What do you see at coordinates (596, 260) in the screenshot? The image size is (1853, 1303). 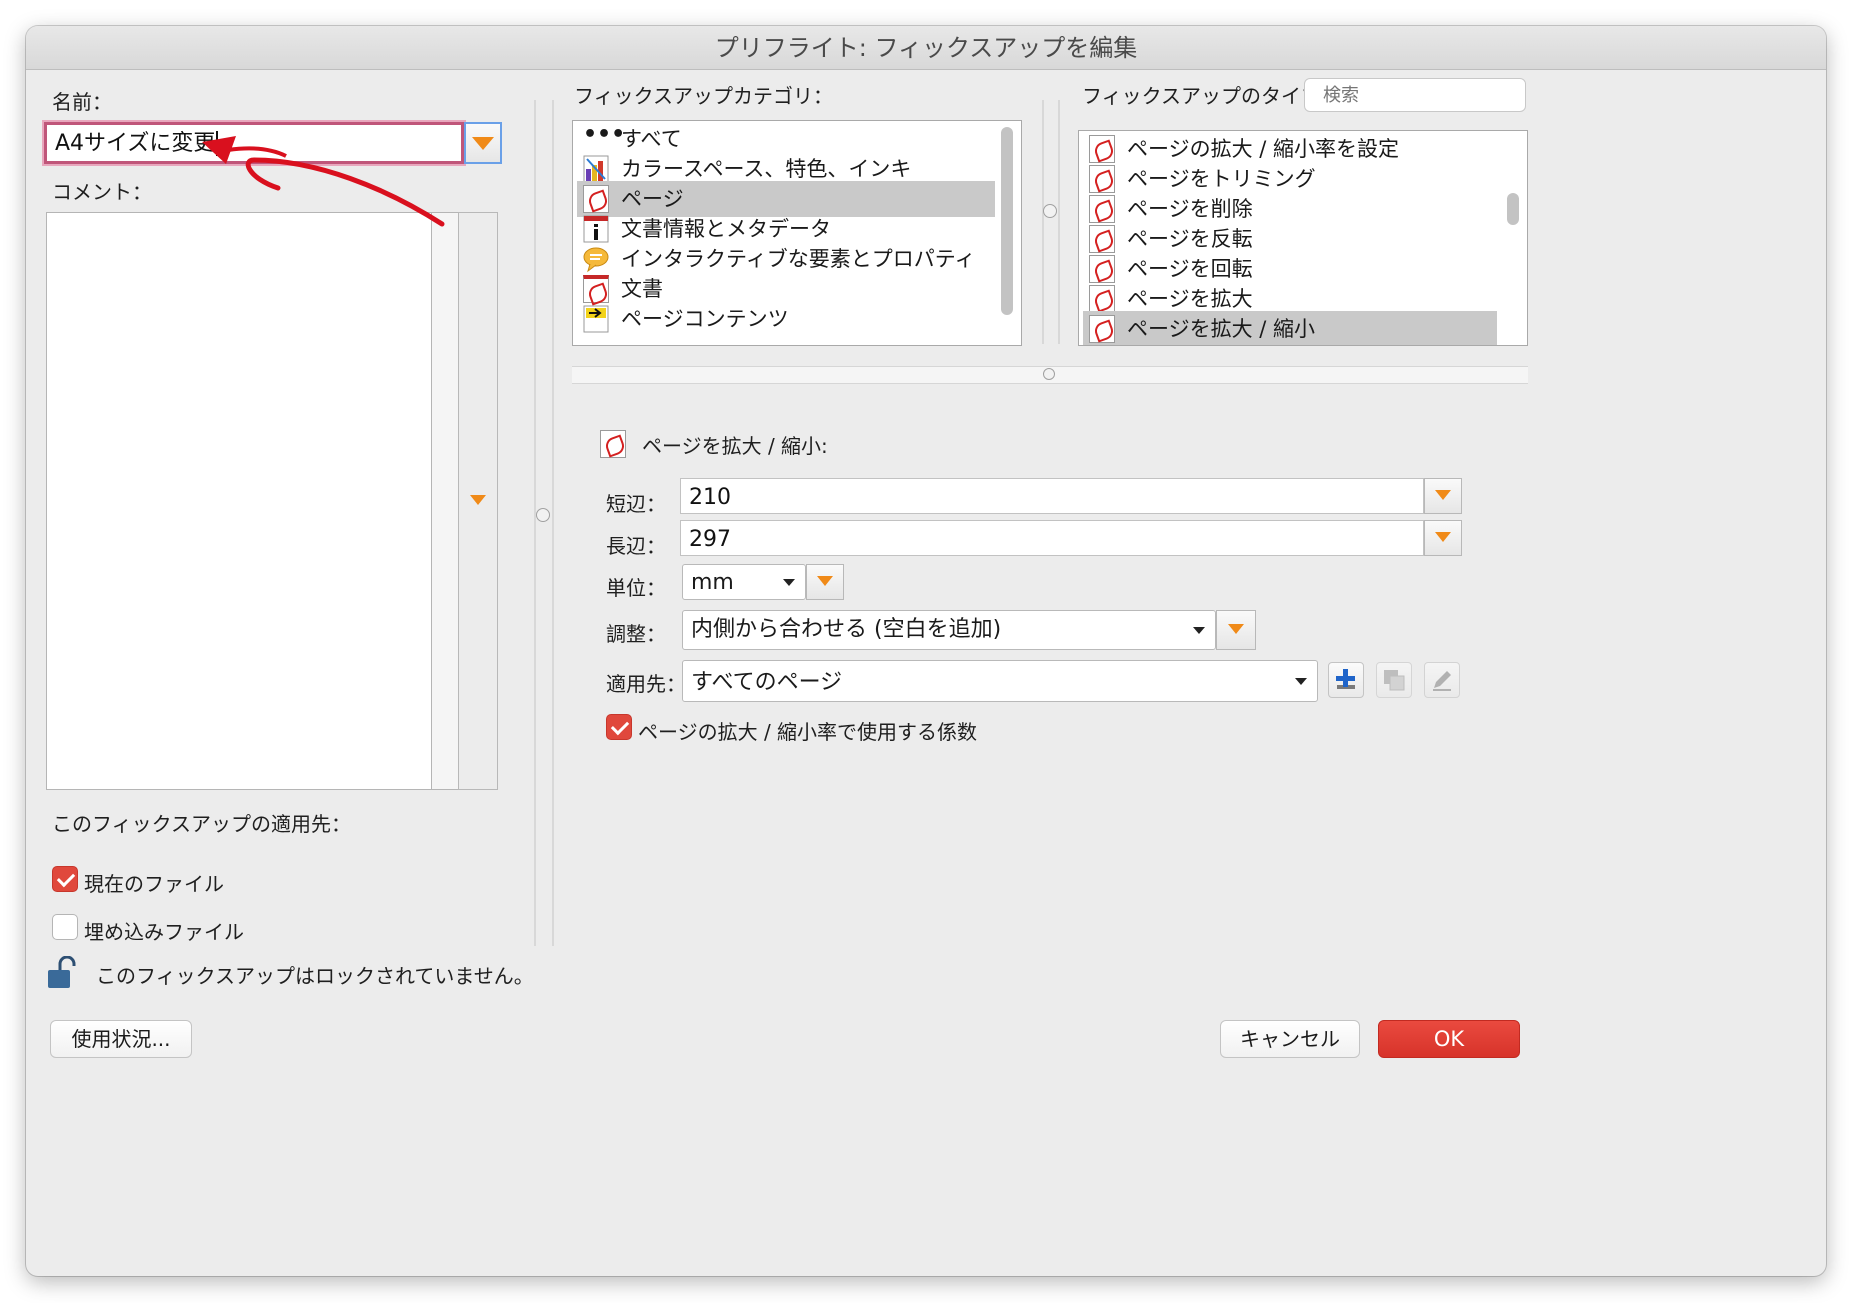 I see `comment-bubble-icon` at bounding box center [596, 260].